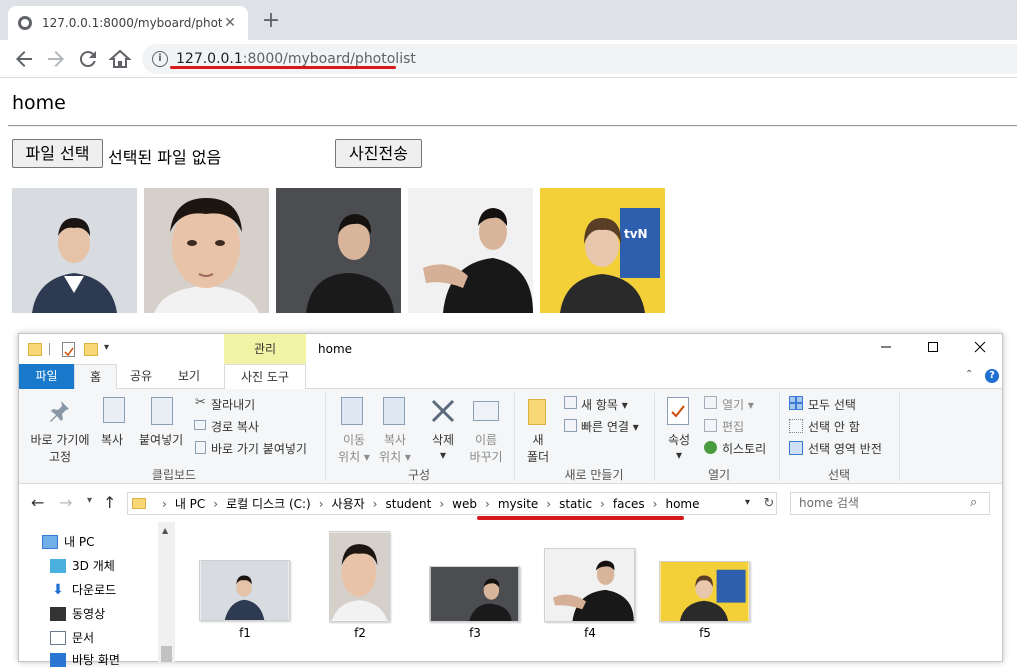 The height and width of the screenshot is (668, 1017). What do you see at coordinates (95, 376) in the screenshot?
I see `tab-home: 홈` at bounding box center [95, 376].